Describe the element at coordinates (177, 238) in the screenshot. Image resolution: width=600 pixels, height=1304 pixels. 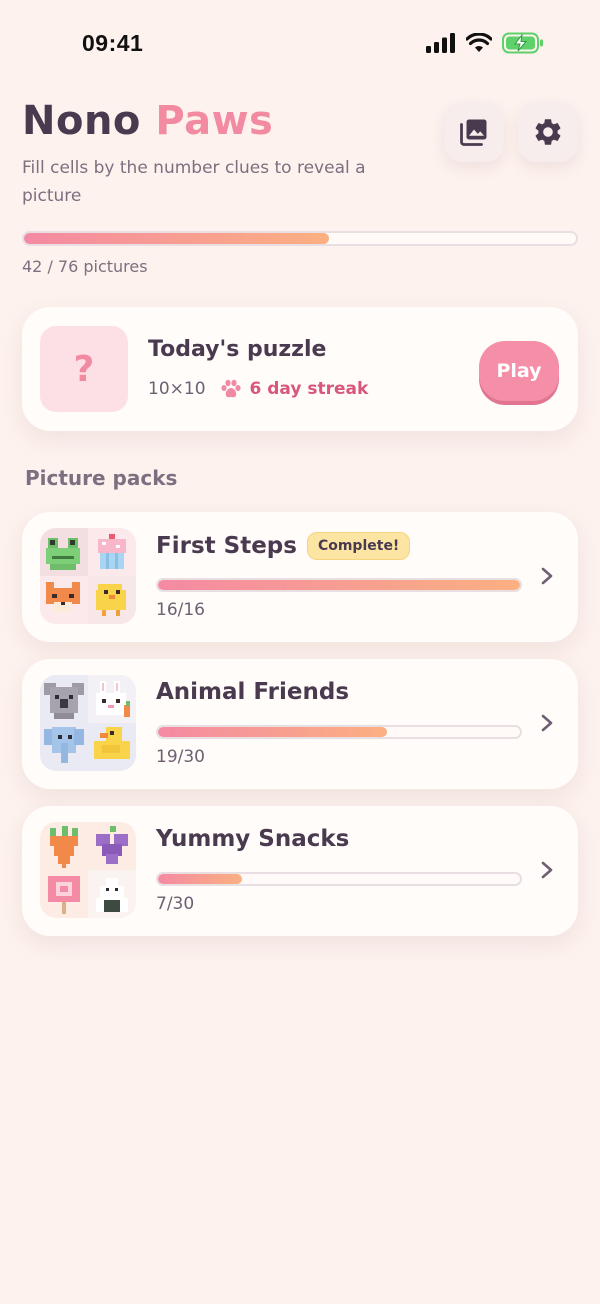
I see `overall-progress-fill` at that location.